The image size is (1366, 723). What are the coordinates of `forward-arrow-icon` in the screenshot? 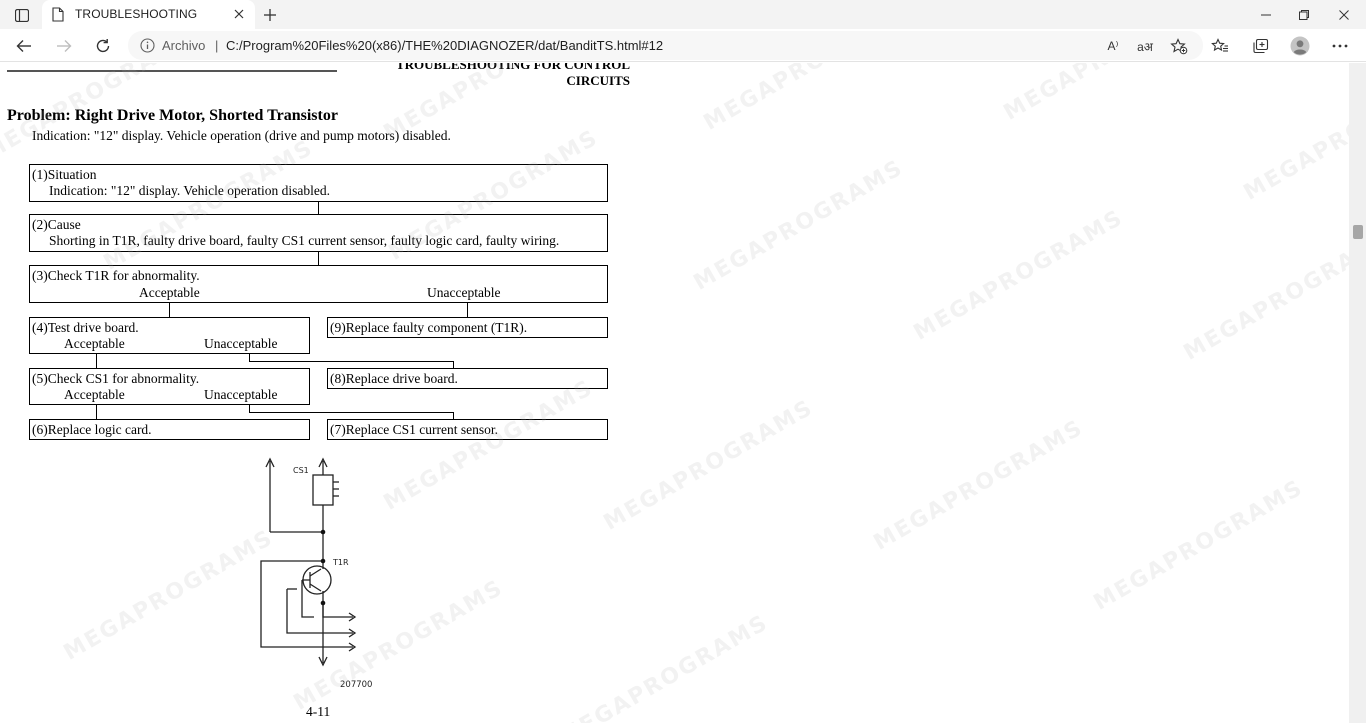 It's located at (64, 46).